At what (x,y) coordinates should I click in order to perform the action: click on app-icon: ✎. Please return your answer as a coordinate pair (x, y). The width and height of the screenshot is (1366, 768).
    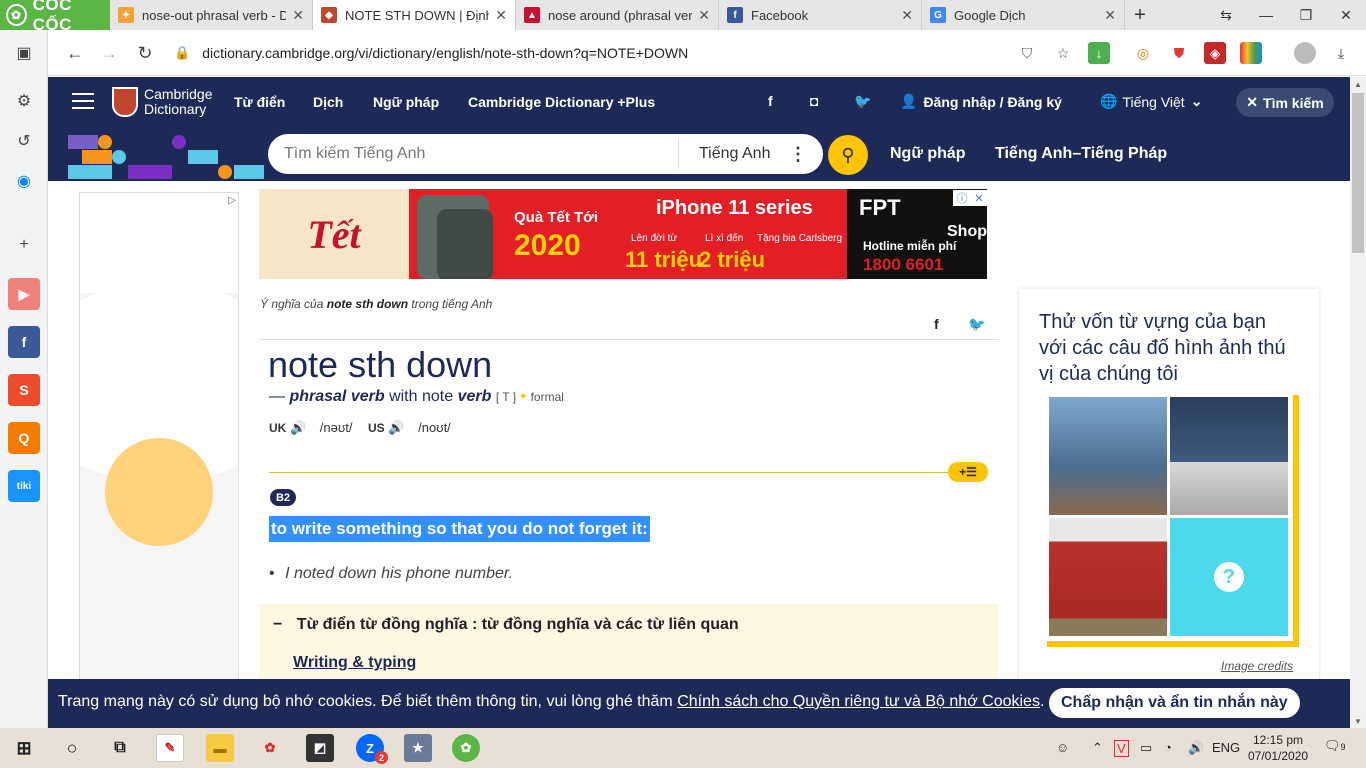
    Looking at the image, I should click on (170, 748).